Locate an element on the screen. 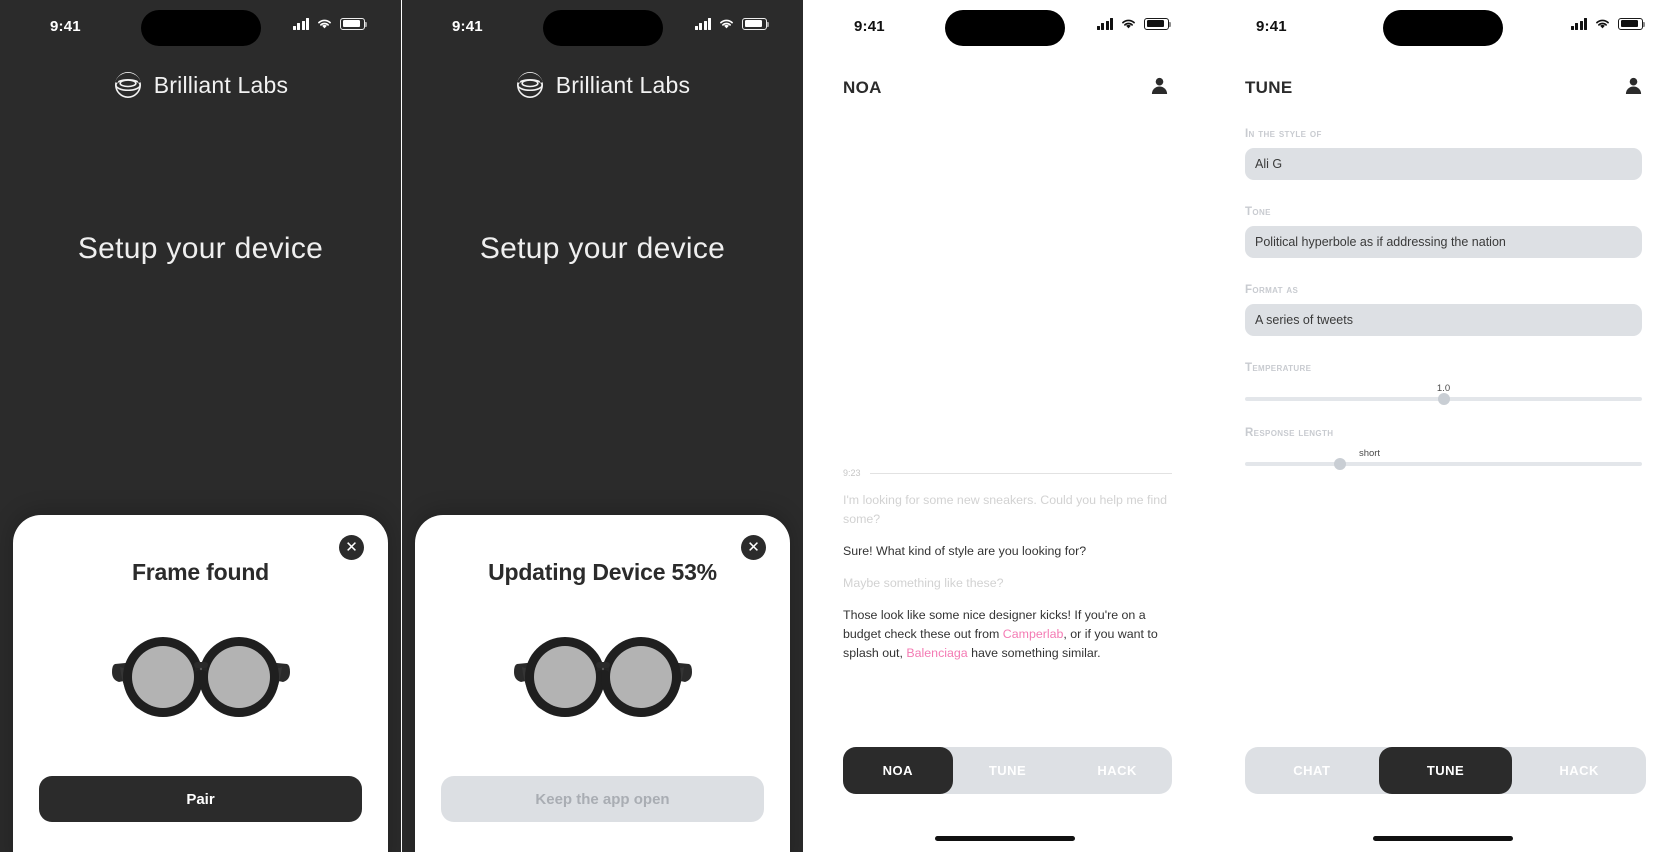  bottom-tab-bar: CHAT TUNE HACK is located at coordinates (1445, 770).